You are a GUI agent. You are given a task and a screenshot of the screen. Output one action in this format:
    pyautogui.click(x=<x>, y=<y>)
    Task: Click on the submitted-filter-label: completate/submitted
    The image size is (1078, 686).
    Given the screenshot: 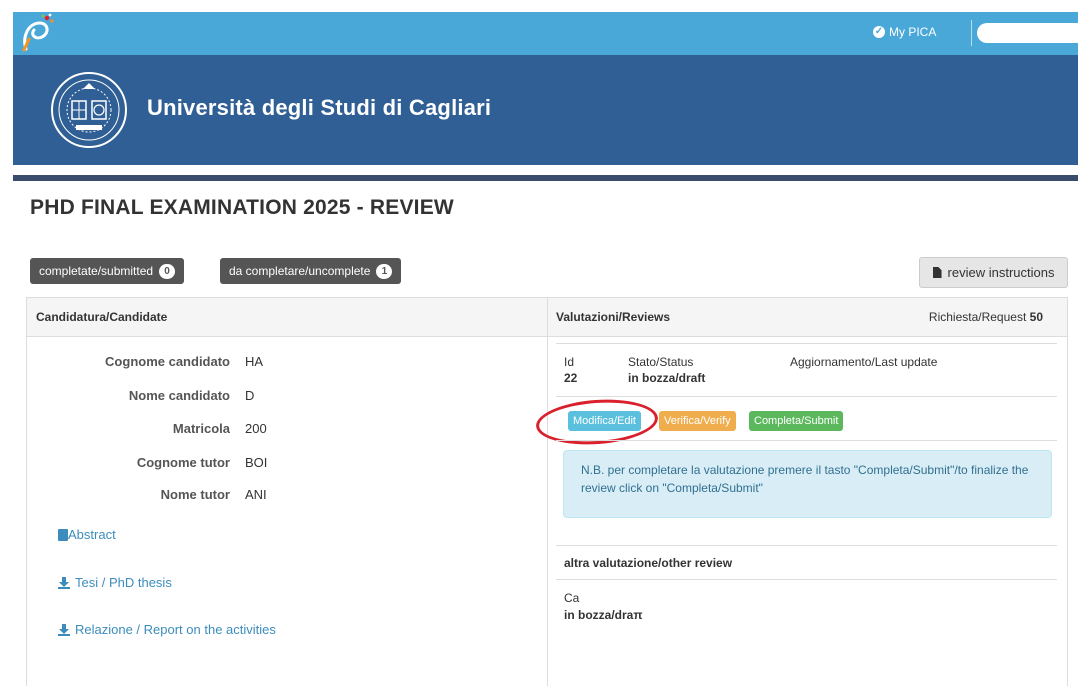 What is the action you would take?
    pyautogui.click(x=96, y=271)
    